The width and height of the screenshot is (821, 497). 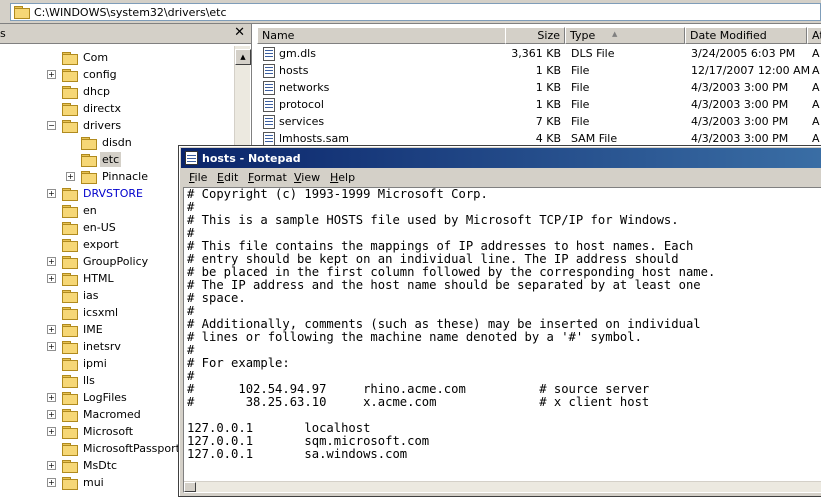 I want to click on tree-item: dhcp, so click(x=87, y=91).